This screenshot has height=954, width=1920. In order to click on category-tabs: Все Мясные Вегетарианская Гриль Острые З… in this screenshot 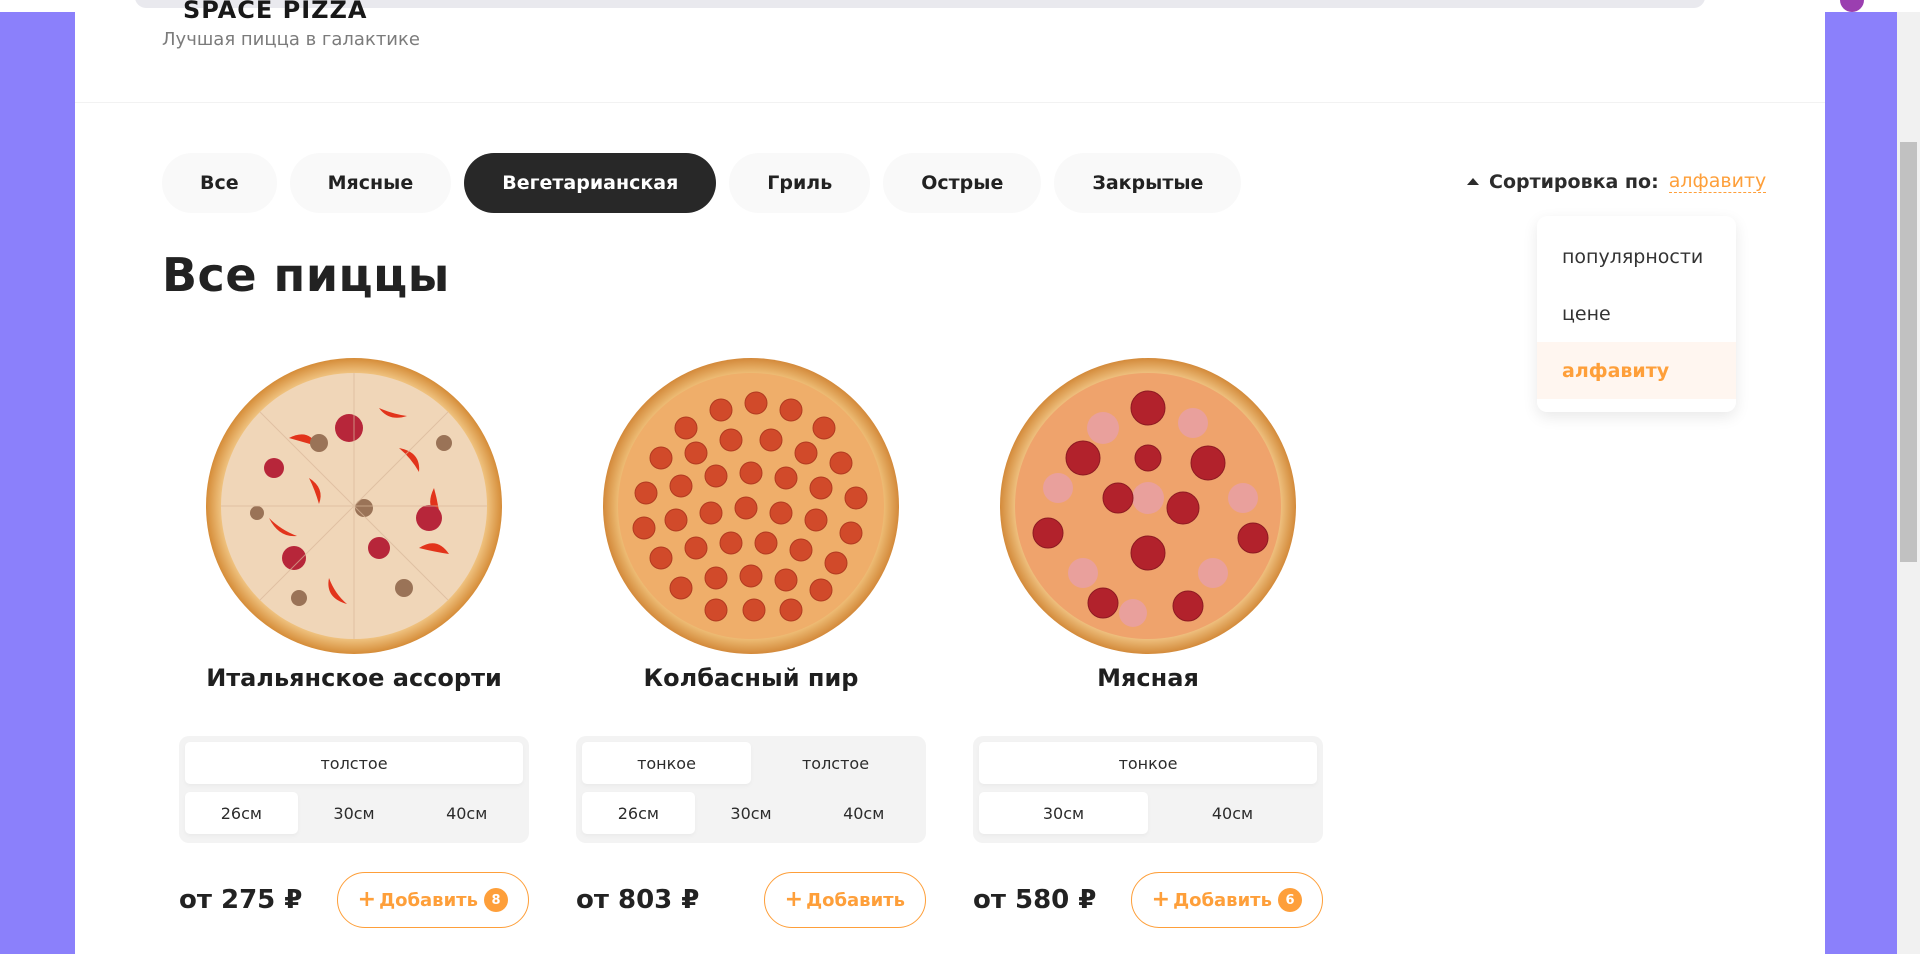, I will do `click(702, 183)`.